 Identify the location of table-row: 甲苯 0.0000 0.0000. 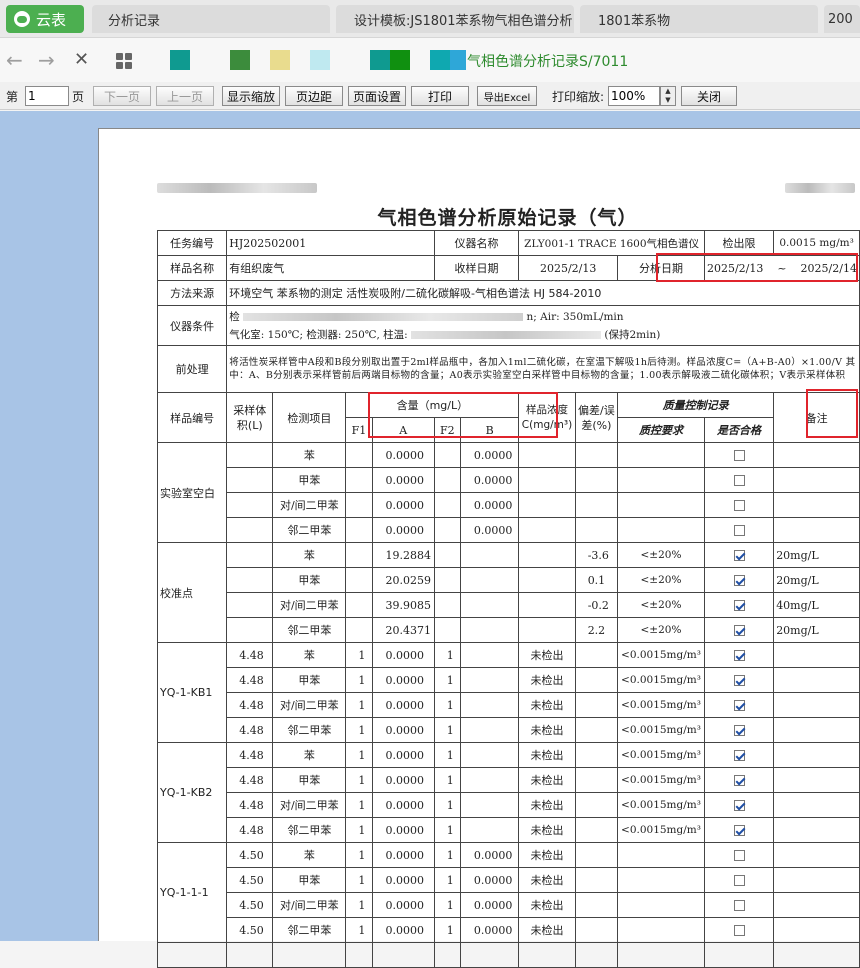
(509, 480).